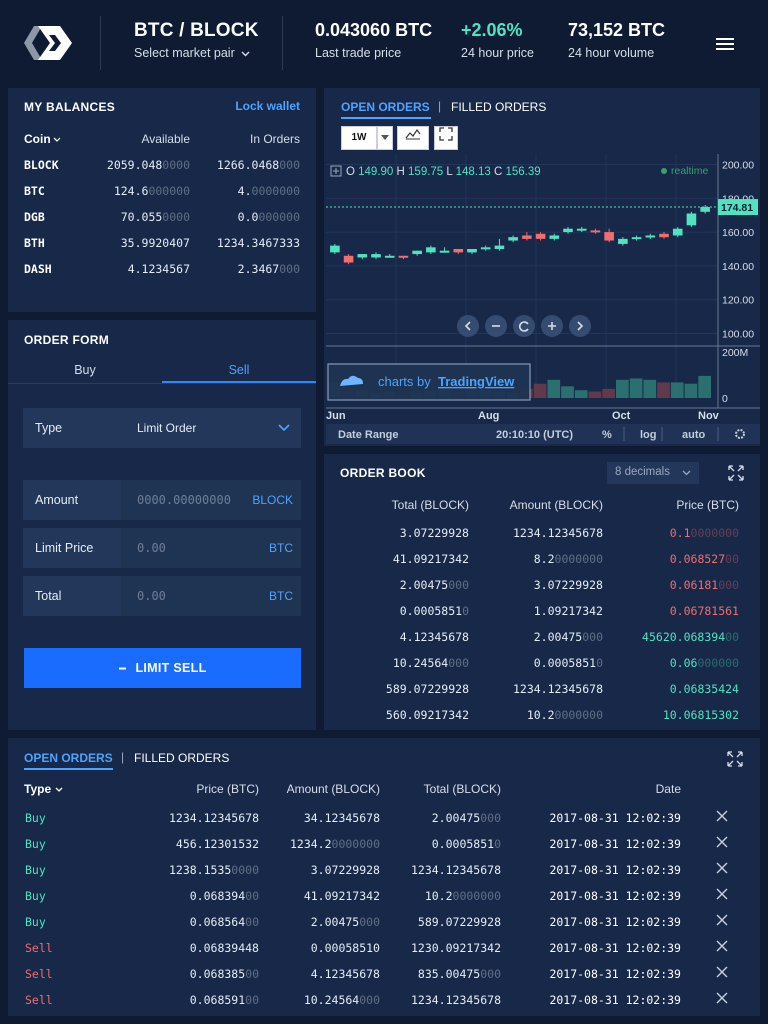 This screenshot has height=1024, width=768. Describe the element at coordinates (211, 500) in the screenshot. I see `amount-input: 0000.00000000 BLOCK` at that location.